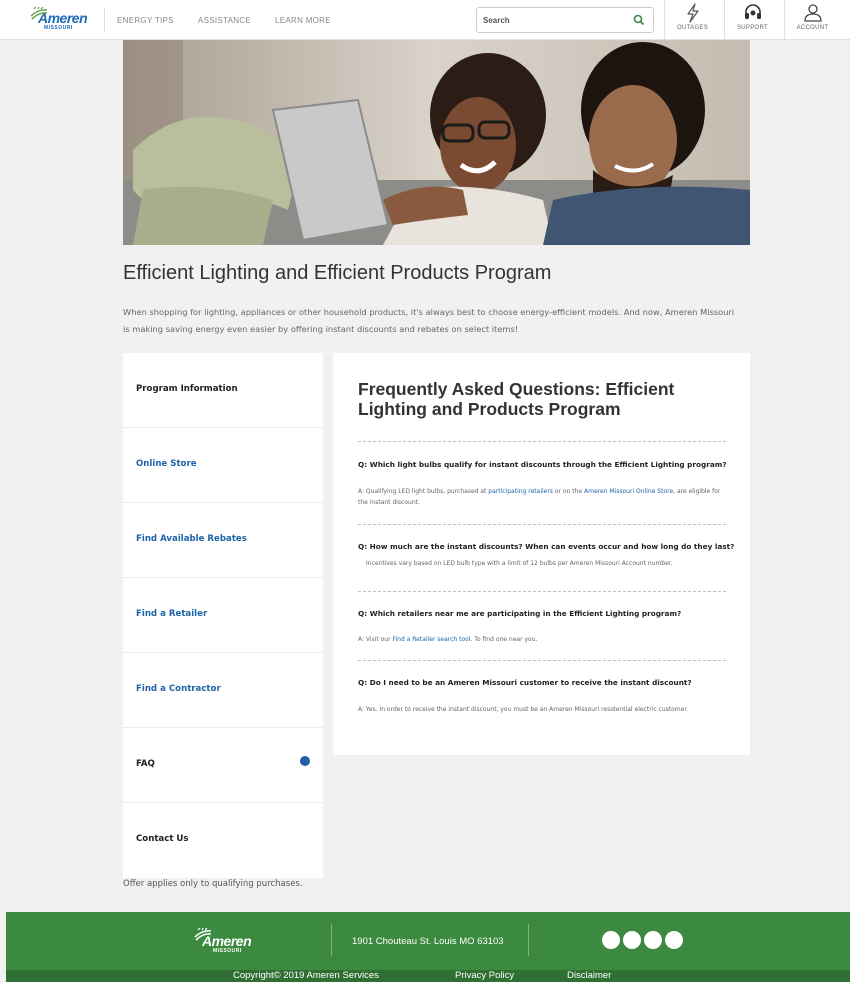 The image size is (850, 982). What do you see at coordinates (227, 951) in the screenshot?
I see `footer-logo-subtext: MISSOURI` at bounding box center [227, 951].